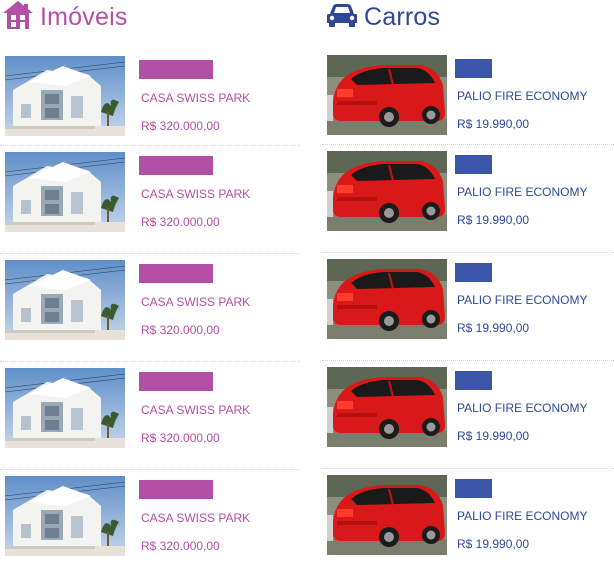 The width and height of the screenshot is (614, 584). I want to click on car-icon, so click(342, 17).